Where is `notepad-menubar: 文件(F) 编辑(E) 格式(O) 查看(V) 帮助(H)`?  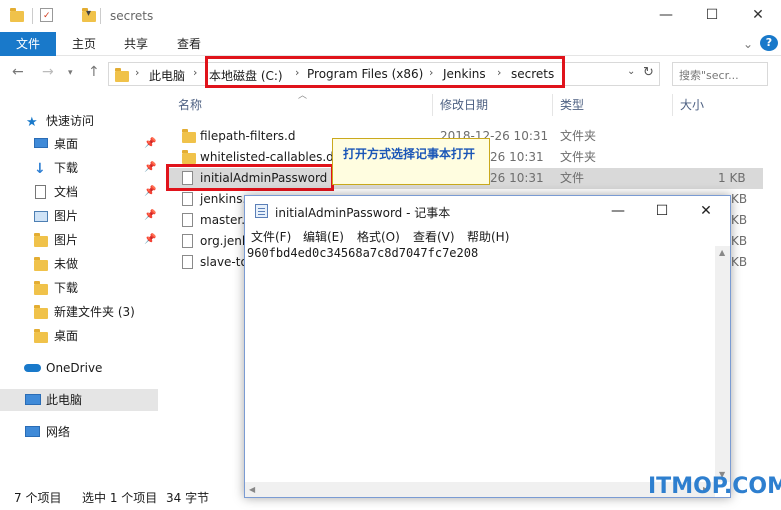 notepad-menubar: 文件(F) 编辑(E) 格式(O) 查看(V) 帮助(H) is located at coordinates (487, 236).